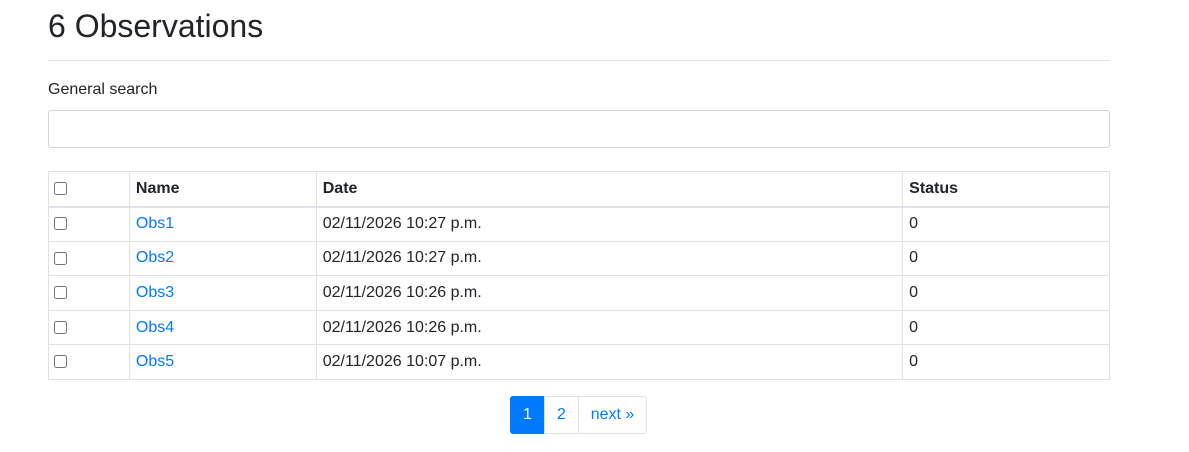  I want to click on table-row: Obs1 02/11/2026 10:27 p.m. 0, so click(579, 224).